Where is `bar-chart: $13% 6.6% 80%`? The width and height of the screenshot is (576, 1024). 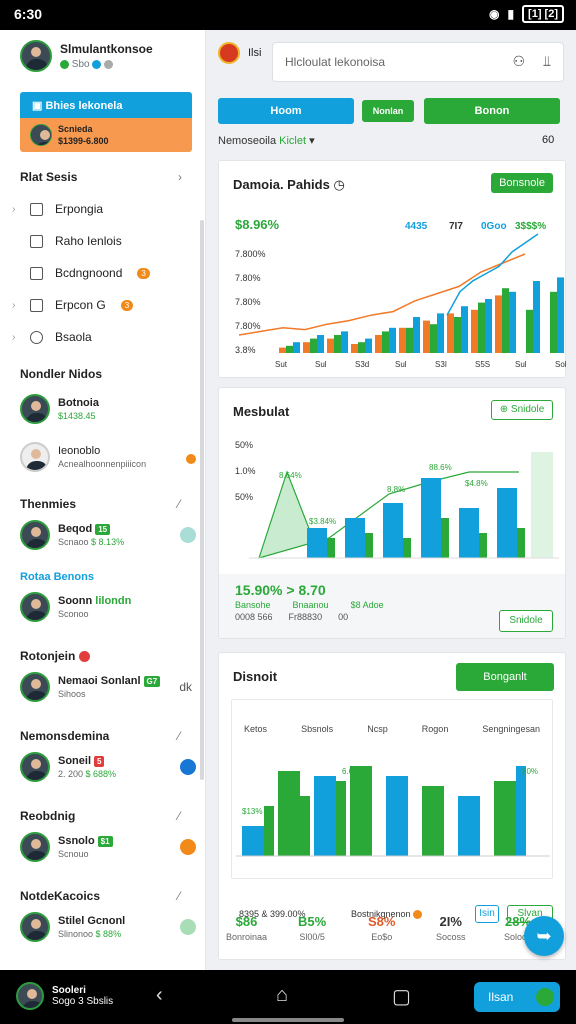
bar-chart: $13% 6.6% 80% is located at coordinates (393, 811).